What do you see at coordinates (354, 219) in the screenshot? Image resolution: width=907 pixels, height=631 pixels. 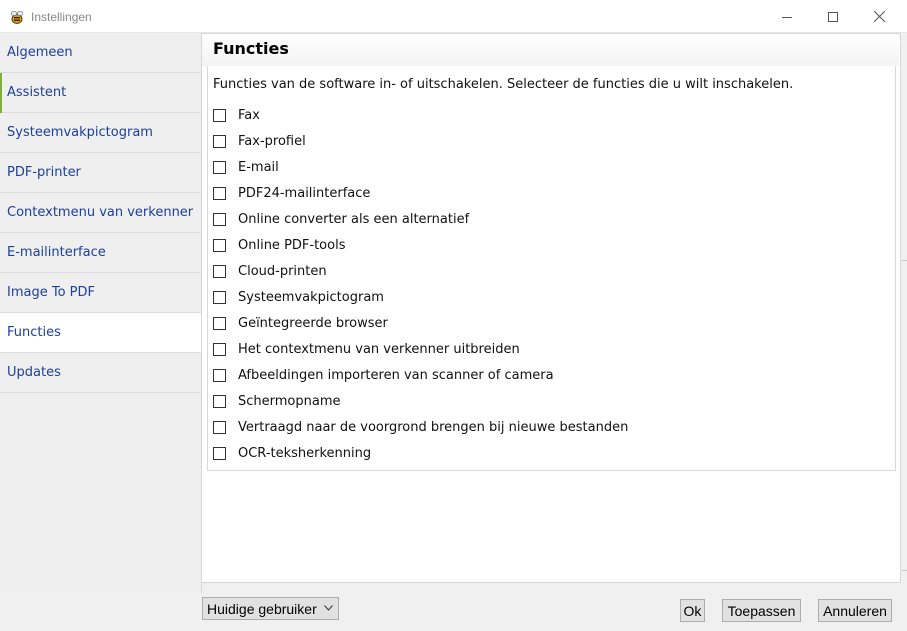 I see `option-label: Online converter als een alternatief` at bounding box center [354, 219].